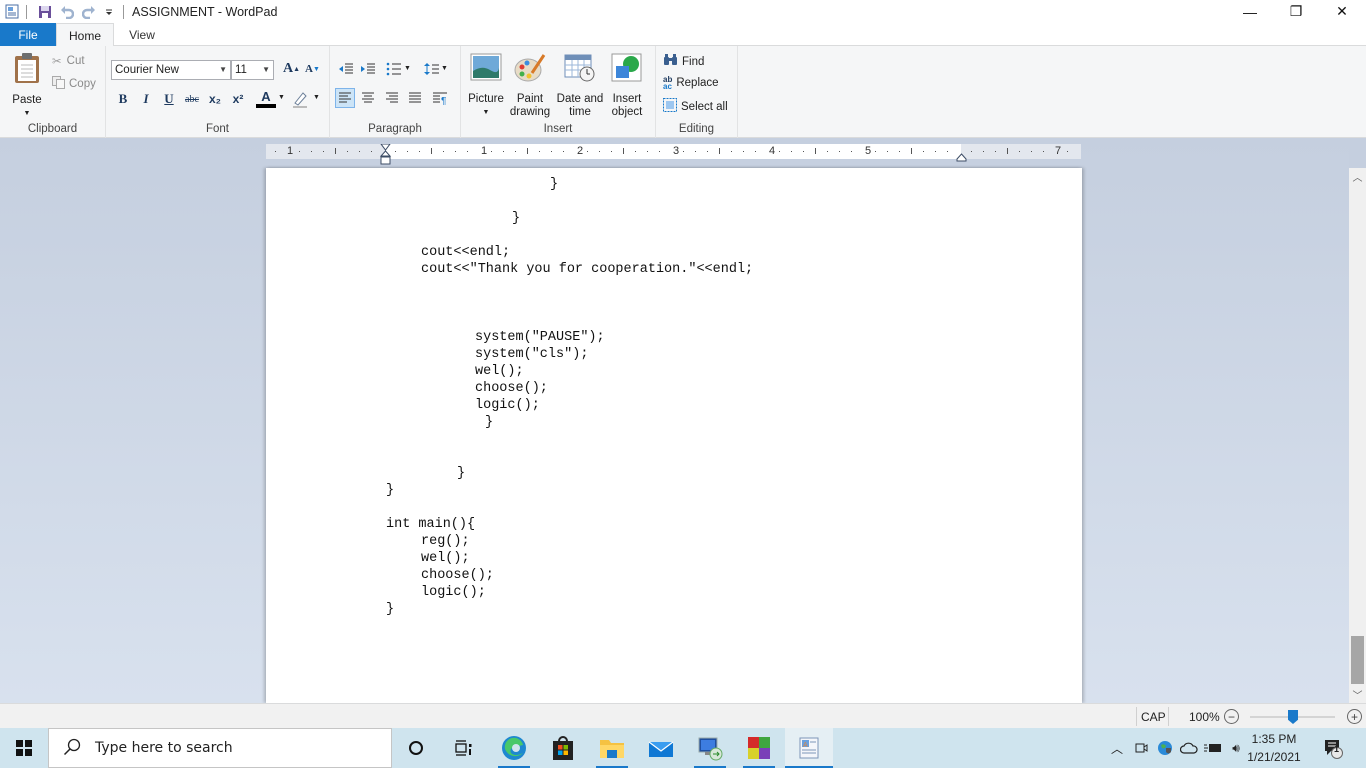  What do you see at coordinates (109, 12) in the screenshot?
I see `customize-dropdown-icon` at bounding box center [109, 12].